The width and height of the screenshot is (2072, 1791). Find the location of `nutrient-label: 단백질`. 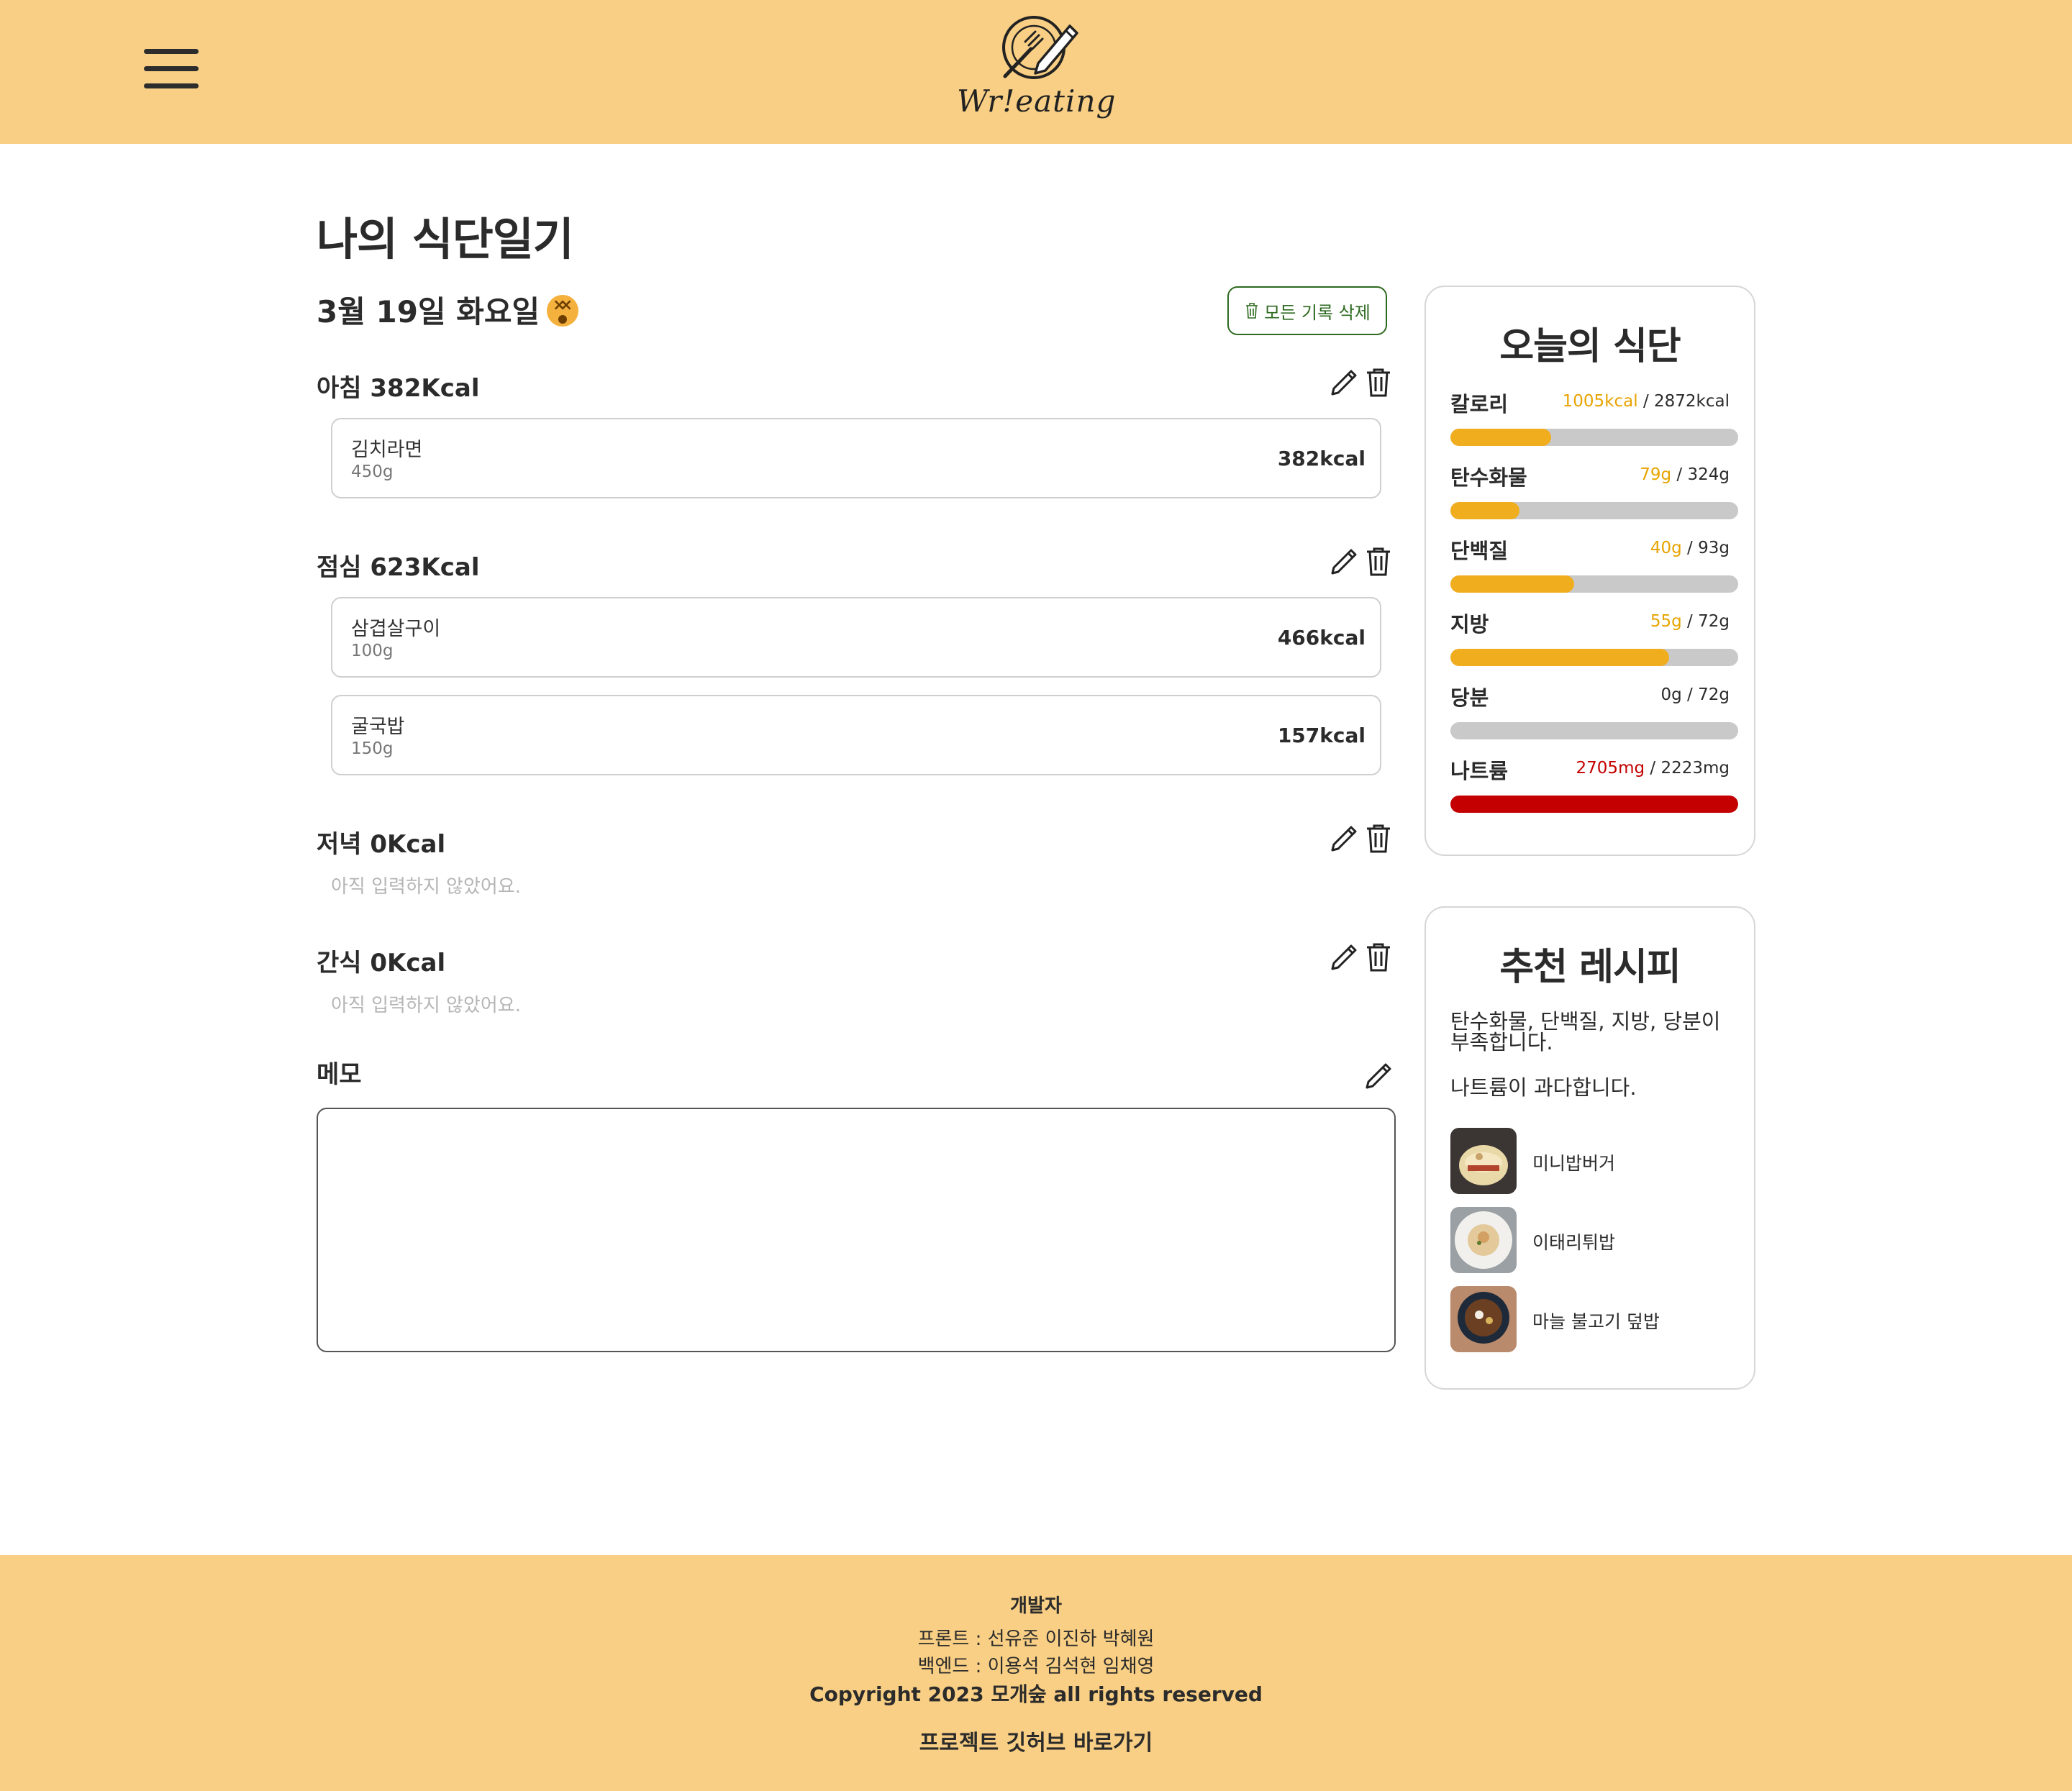

nutrient-label: 단백질 is located at coordinates (1480, 551).